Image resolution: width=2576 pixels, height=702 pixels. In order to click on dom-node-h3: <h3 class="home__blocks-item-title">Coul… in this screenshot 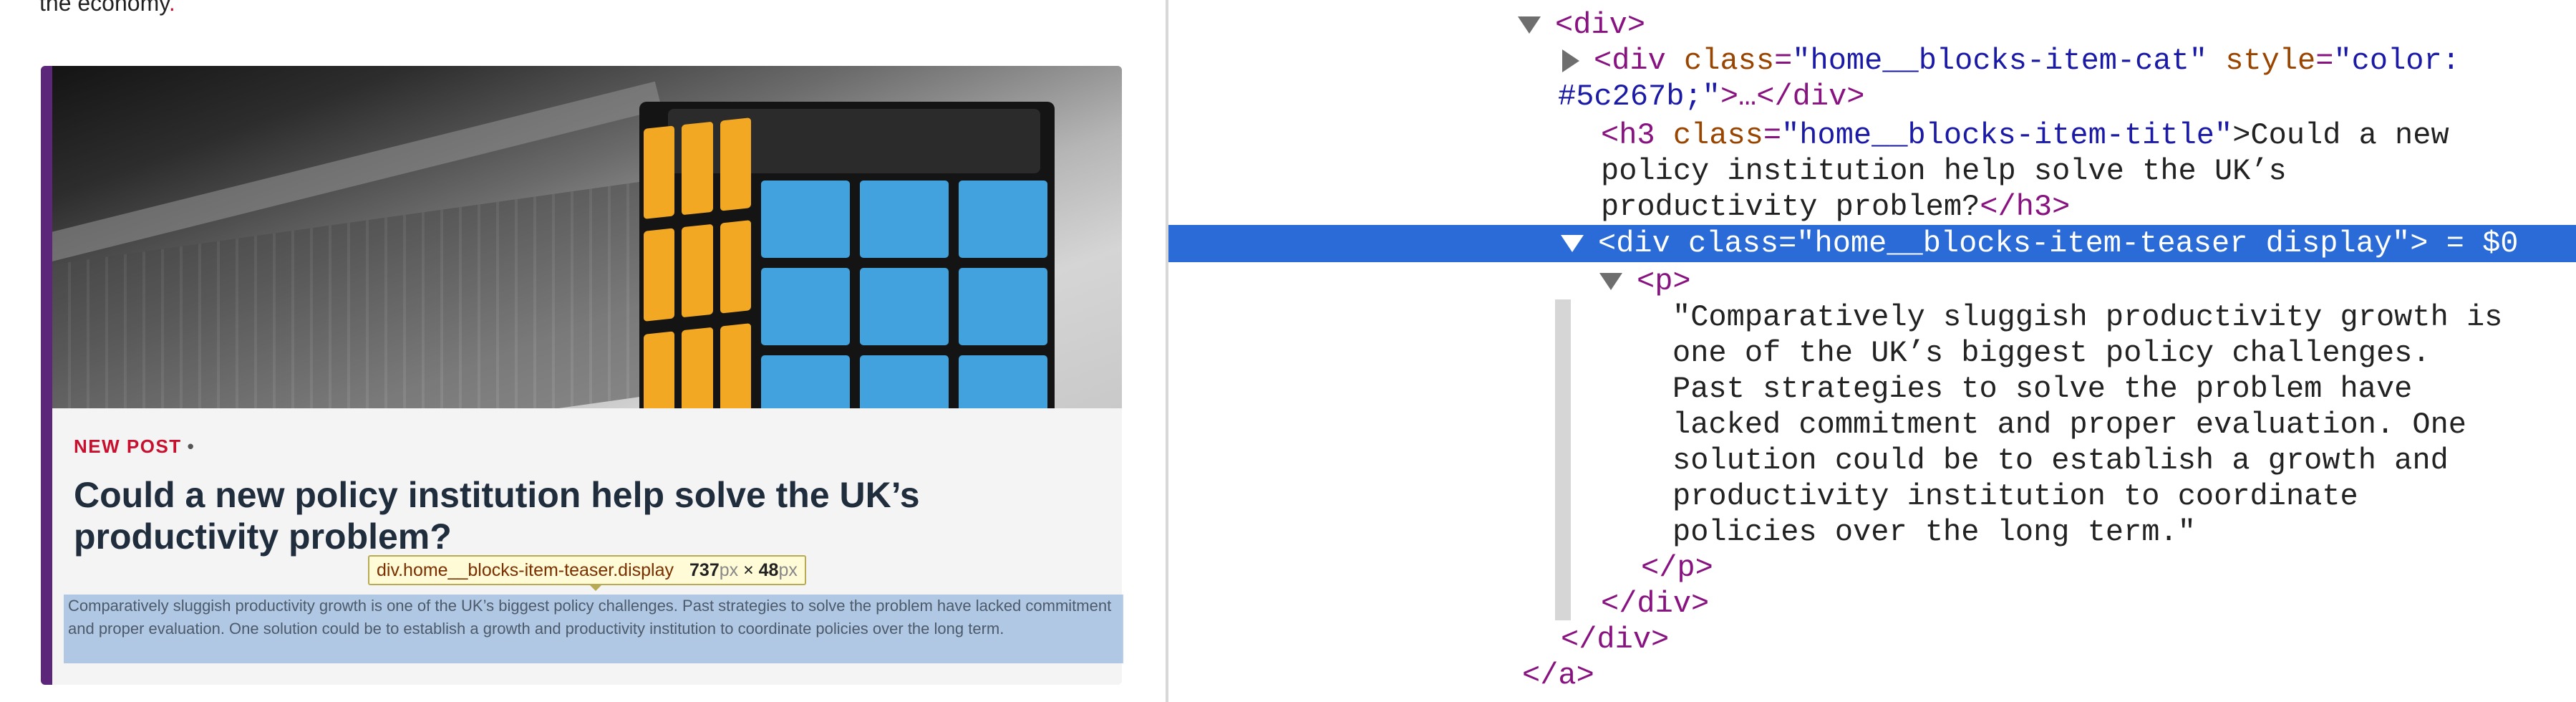, I will do `click(2025, 135)`.